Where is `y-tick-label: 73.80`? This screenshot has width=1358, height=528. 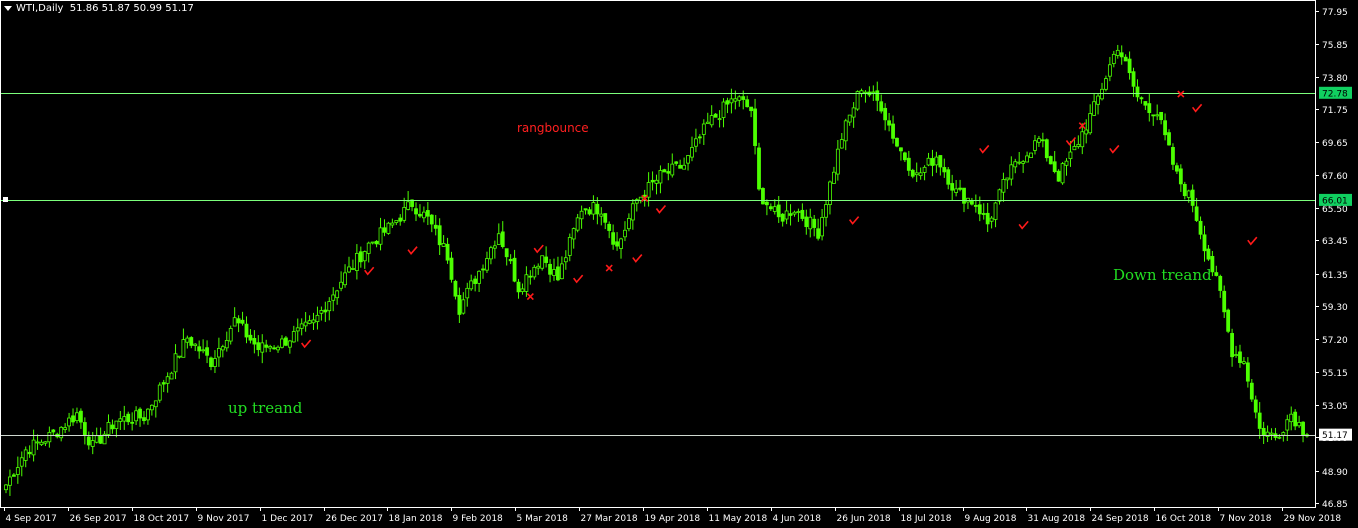
y-tick-label: 73.80 is located at coordinates (1335, 79).